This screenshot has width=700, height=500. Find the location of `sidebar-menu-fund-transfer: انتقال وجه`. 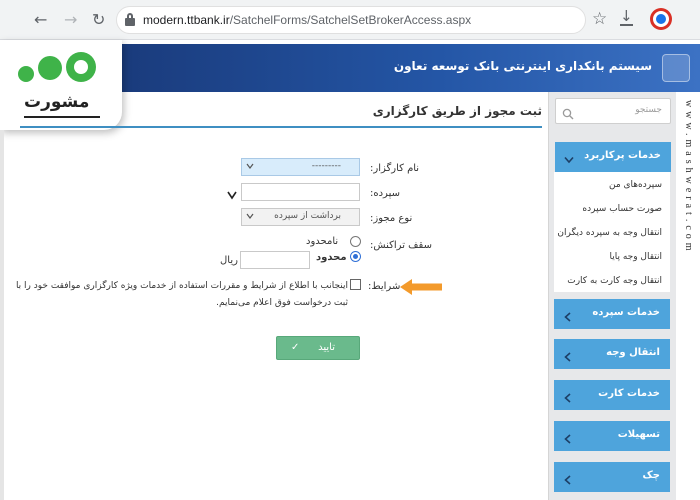

sidebar-menu-fund-transfer: انتقال وجه is located at coordinates (612, 354).